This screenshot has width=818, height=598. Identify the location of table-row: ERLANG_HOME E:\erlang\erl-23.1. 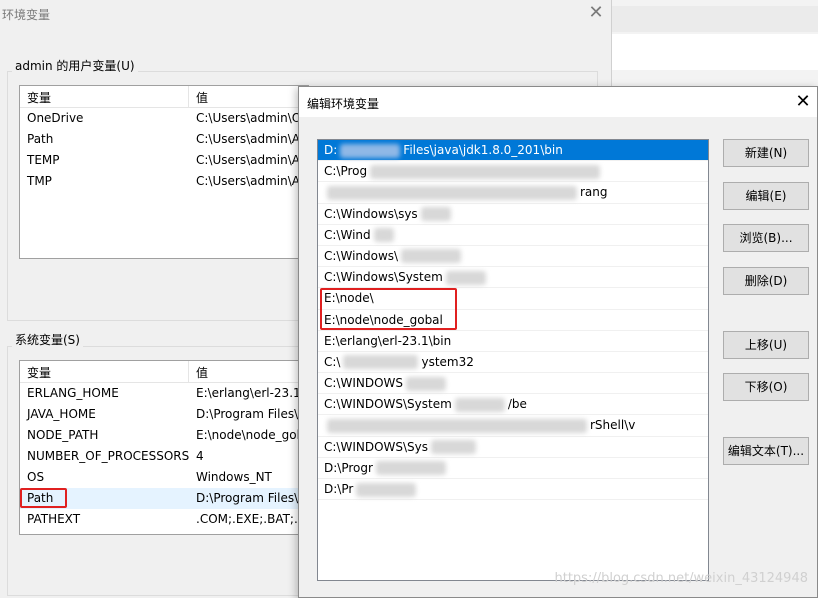
(164, 393).